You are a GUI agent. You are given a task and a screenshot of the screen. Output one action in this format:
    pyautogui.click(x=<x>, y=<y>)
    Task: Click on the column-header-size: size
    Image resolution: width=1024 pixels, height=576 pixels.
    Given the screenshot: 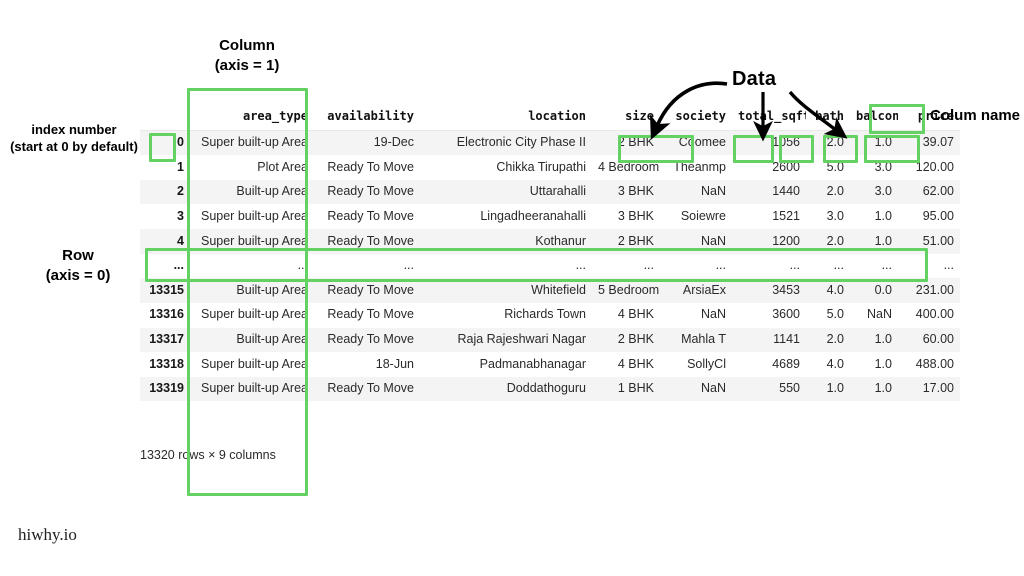 What is the action you would take?
    pyautogui.click(x=626, y=117)
    